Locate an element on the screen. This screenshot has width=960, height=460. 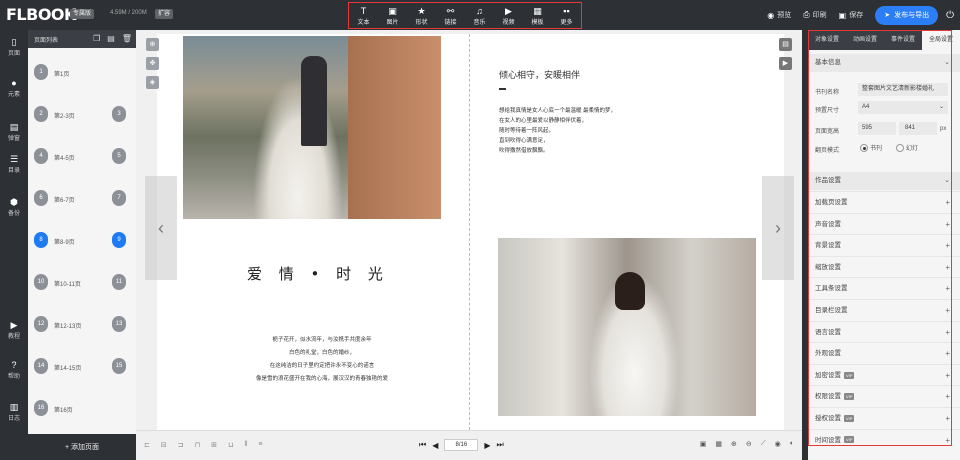
preview-button: ◉ 预览 is located at coordinates (779, 15).